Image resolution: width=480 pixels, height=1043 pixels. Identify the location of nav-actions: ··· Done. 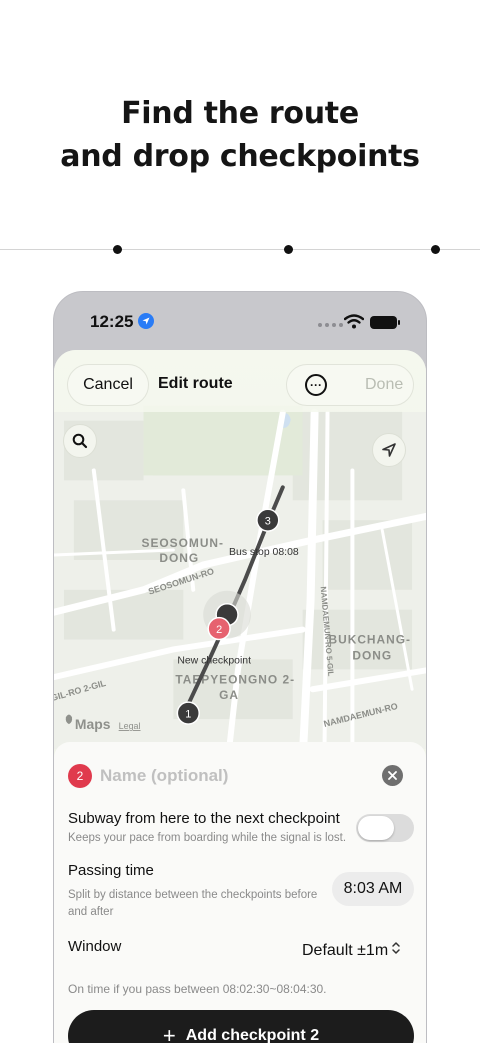
(350, 385).